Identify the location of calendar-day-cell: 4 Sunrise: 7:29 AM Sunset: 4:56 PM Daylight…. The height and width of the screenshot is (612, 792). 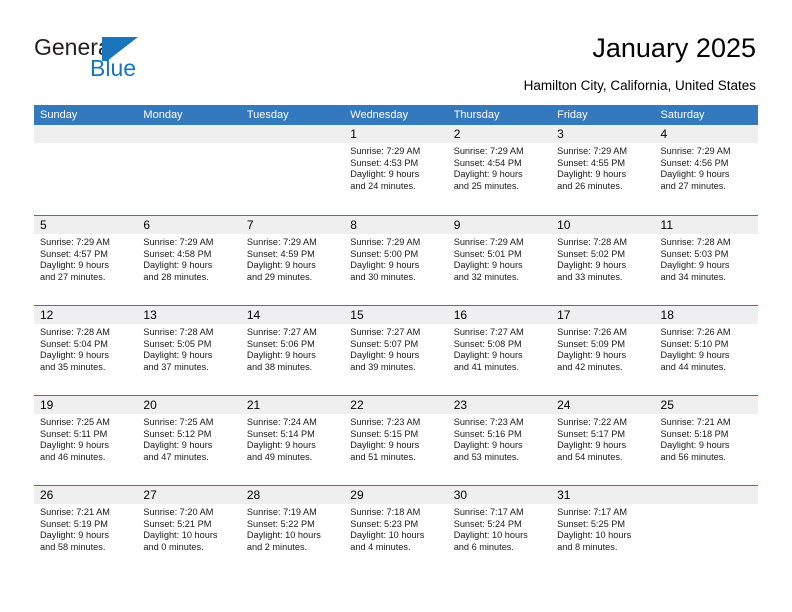
(706, 170).